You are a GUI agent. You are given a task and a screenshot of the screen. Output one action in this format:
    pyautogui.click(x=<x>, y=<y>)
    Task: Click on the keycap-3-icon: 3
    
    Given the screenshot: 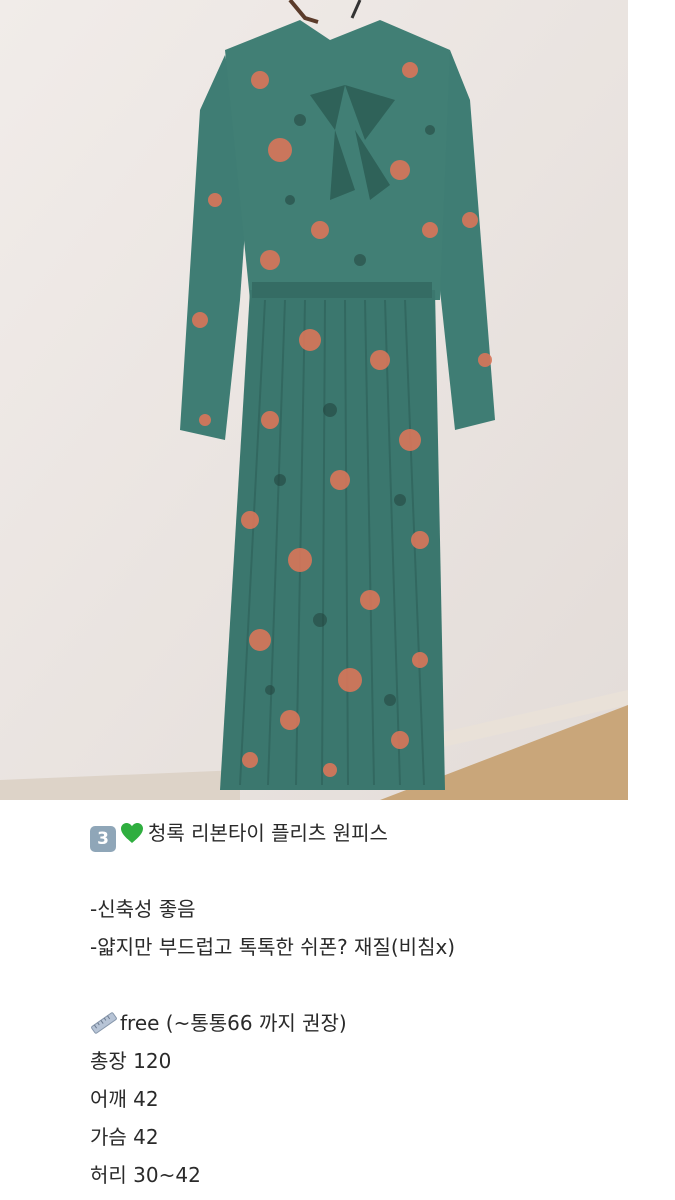 What is the action you would take?
    pyautogui.click(x=103, y=839)
    